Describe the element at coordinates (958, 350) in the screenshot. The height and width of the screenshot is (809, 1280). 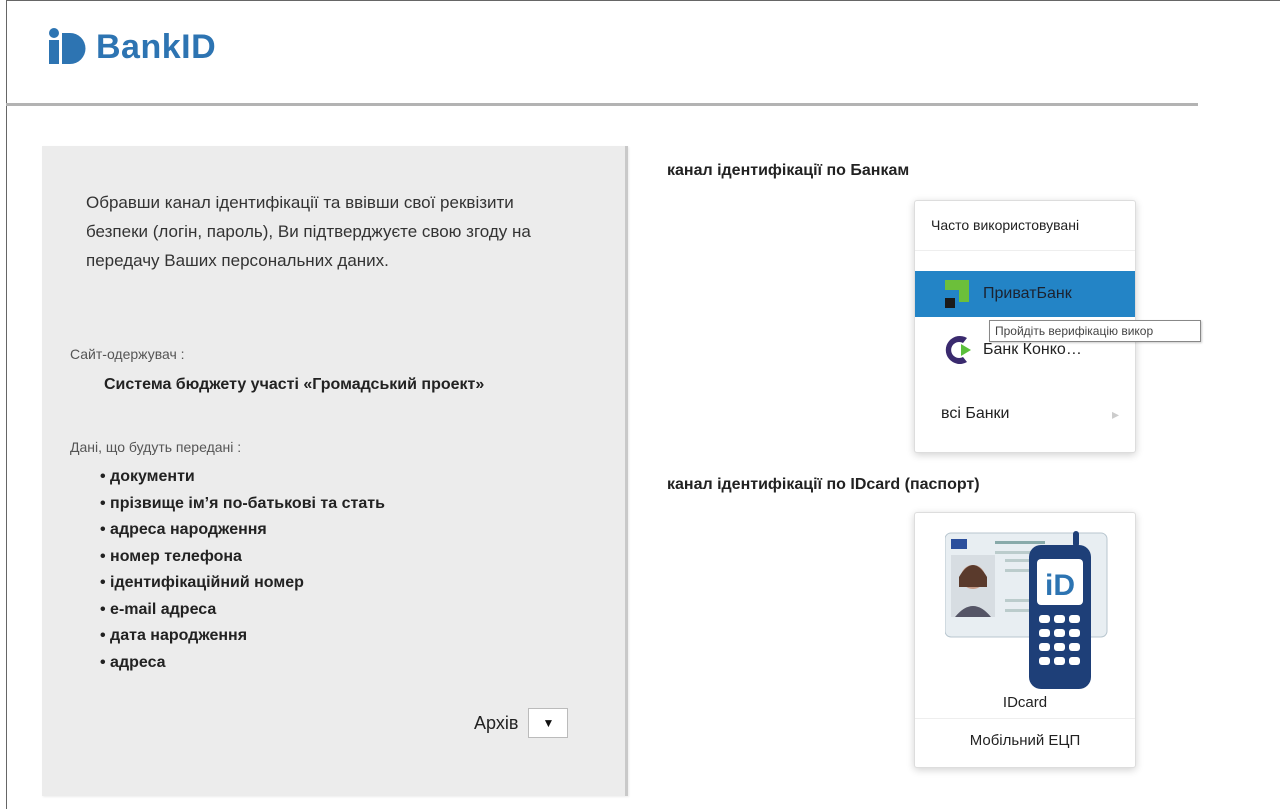
I see `concord-bank-icon` at that location.